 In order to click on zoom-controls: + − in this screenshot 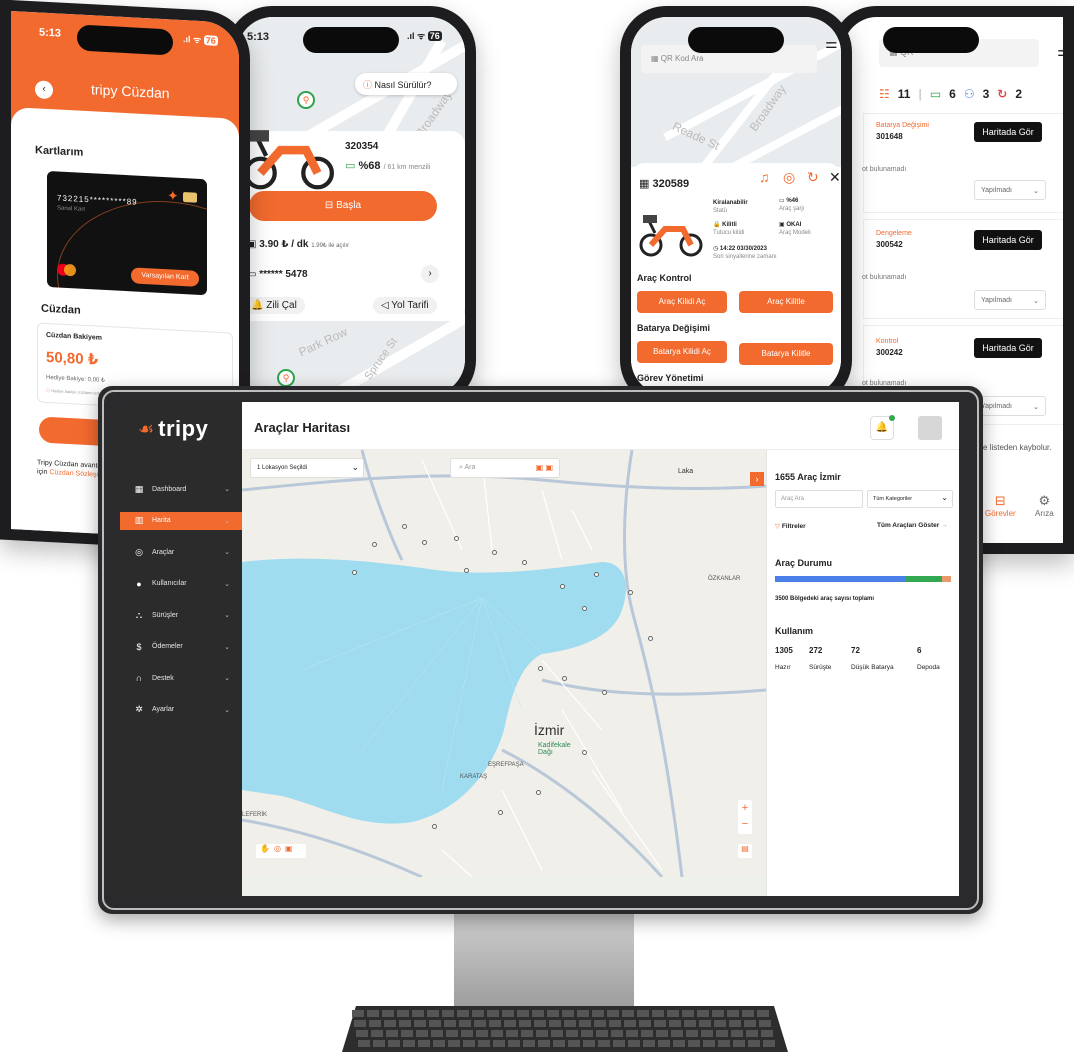, I will do `click(745, 817)`.